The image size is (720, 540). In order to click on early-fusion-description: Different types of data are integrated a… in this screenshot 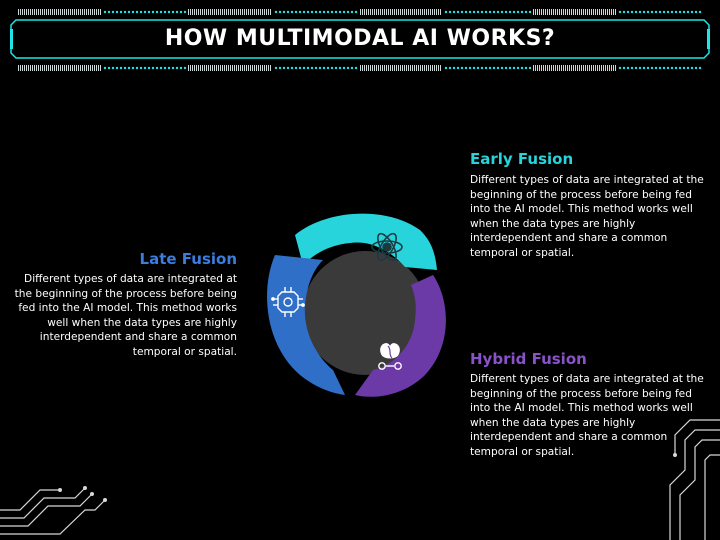, I will do `click(587, 216)`.